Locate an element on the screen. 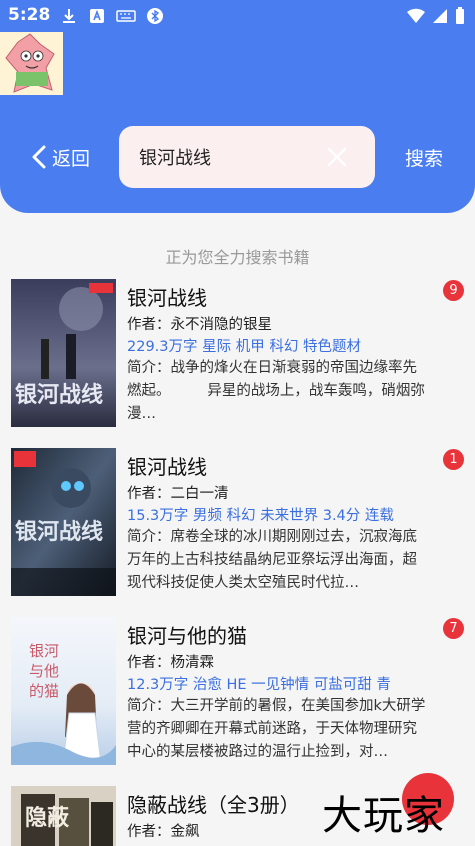 The image size is (475, 846). count-badge: 9 is located at coordinates (453, 290).